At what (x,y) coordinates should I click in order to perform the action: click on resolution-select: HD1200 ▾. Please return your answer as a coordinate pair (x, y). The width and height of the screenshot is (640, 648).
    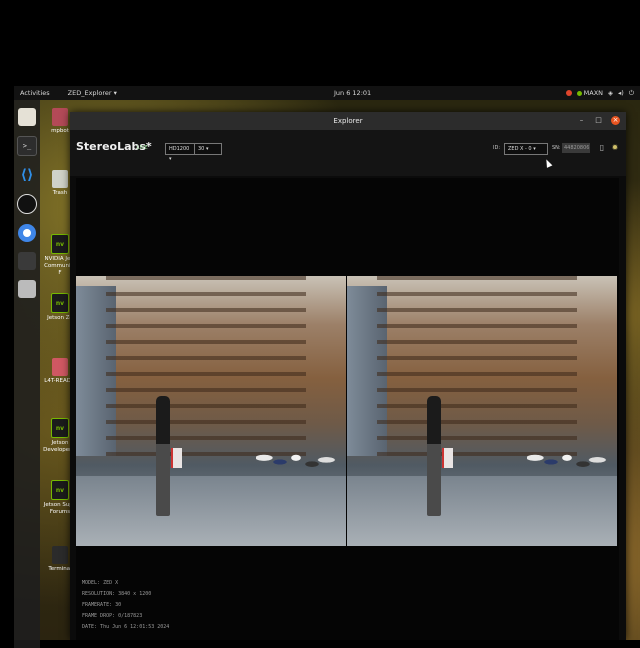
    Looking at the image, I should click on (180, 152).